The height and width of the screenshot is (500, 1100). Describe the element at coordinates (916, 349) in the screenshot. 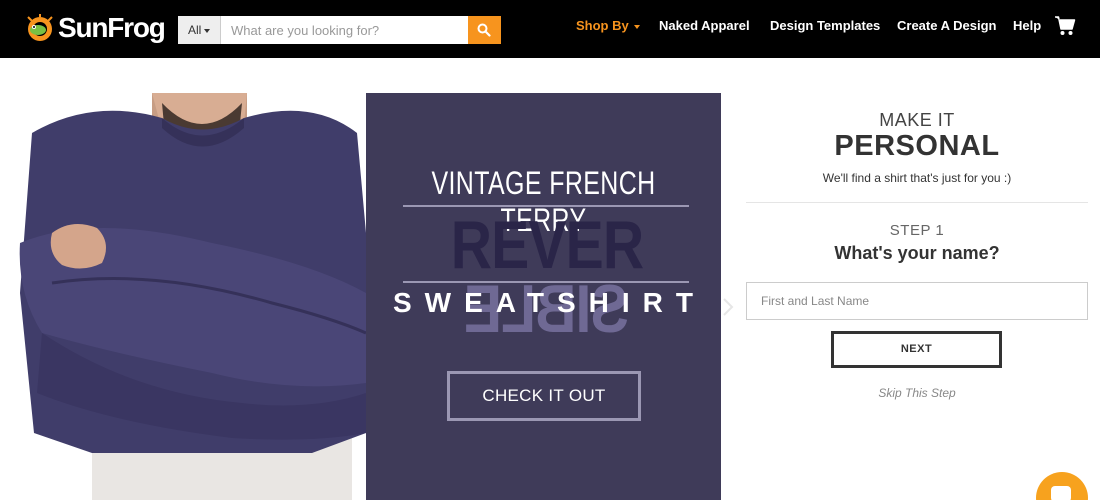

I see `next-button: NEXT` at that location.